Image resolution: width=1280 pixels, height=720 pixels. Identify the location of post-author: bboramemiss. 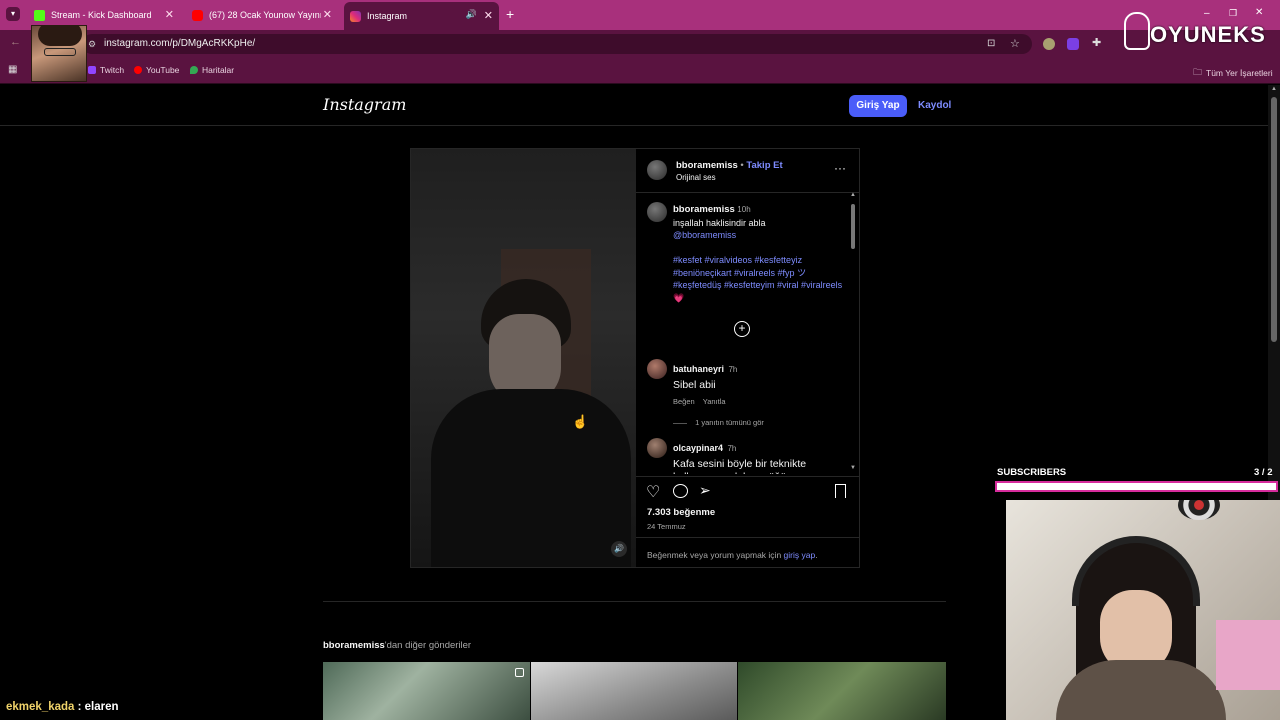
(707, 165).